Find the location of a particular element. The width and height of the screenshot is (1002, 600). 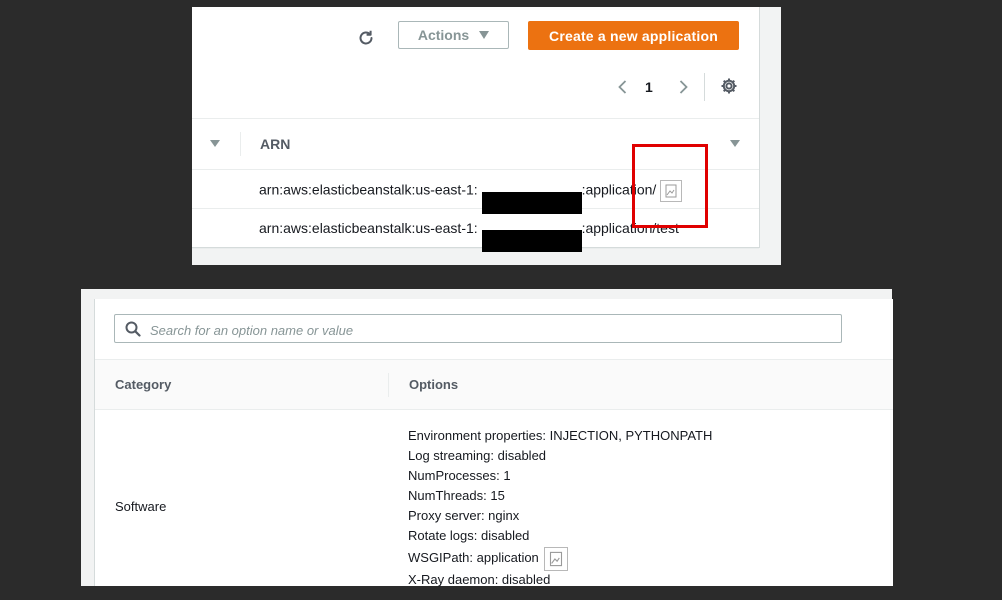

create-application-button: Create a new application is located at coordinates (633, 35).